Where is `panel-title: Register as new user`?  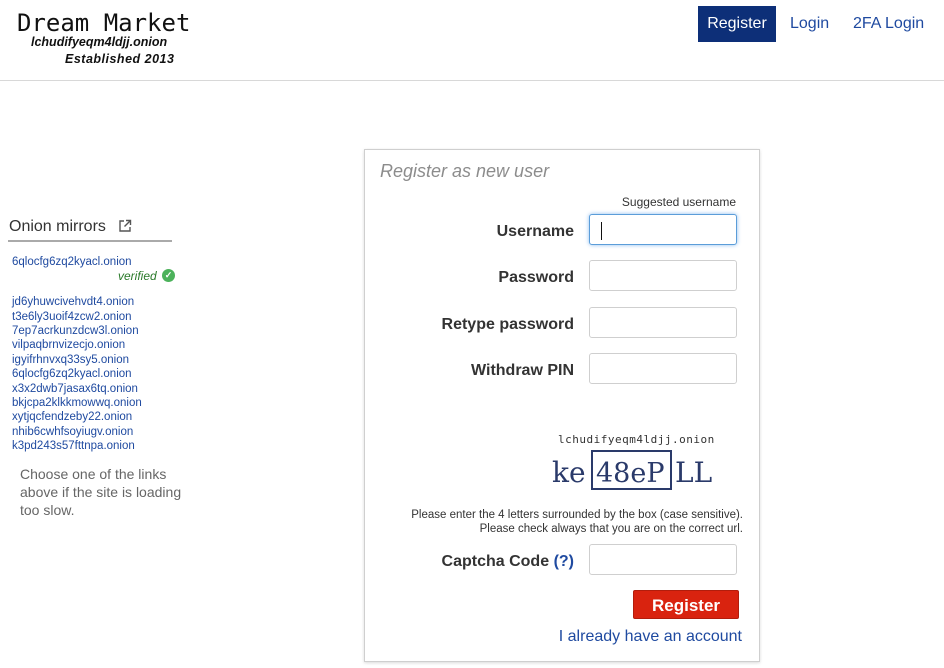
panel-title: Register as new user is located at coordinates (465, 171).